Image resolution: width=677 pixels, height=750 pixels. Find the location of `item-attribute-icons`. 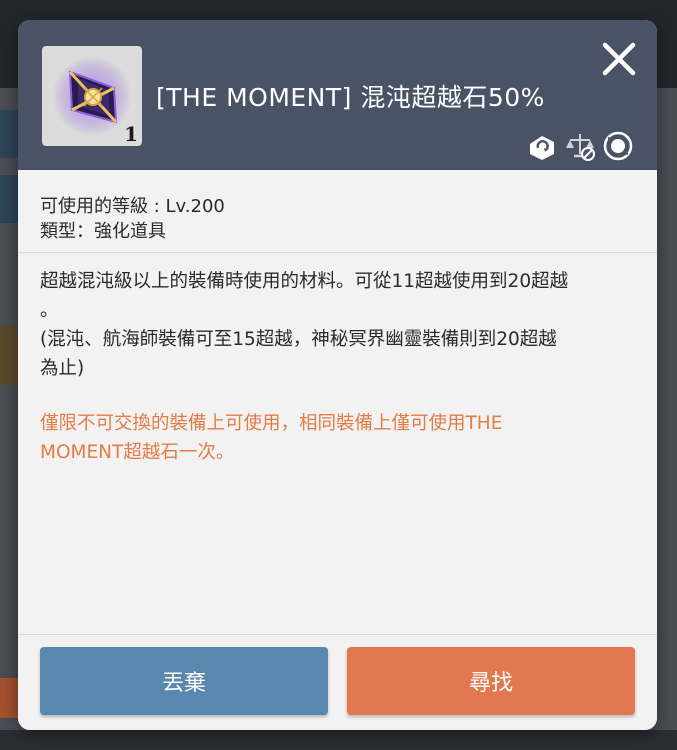

item-attribute-icons is located at coordinates (573, 146).